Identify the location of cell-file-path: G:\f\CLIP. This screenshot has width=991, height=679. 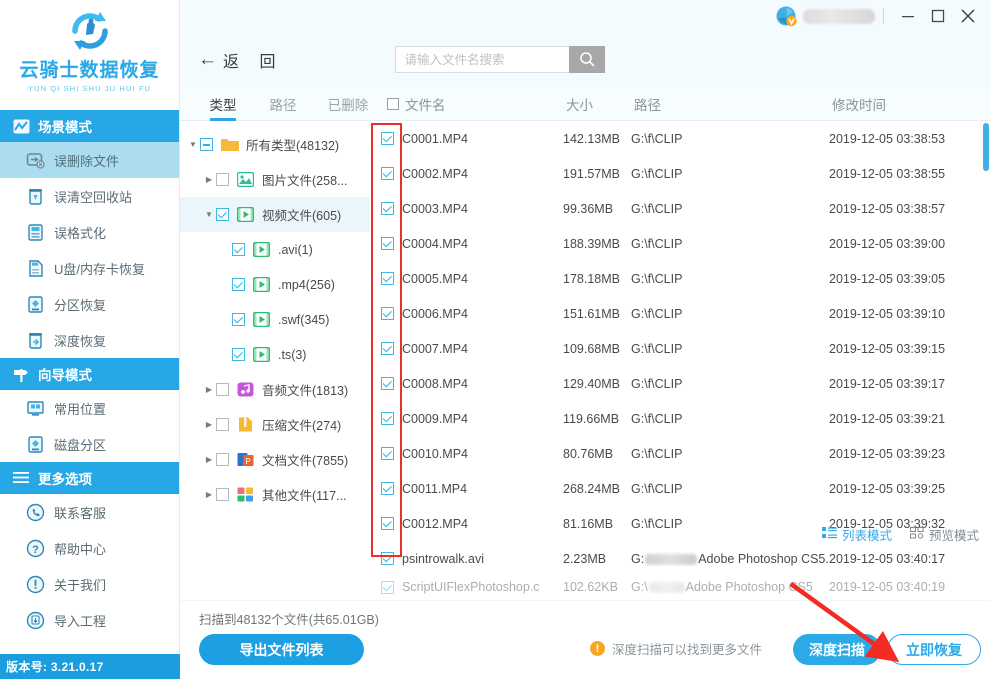
(657, 243).